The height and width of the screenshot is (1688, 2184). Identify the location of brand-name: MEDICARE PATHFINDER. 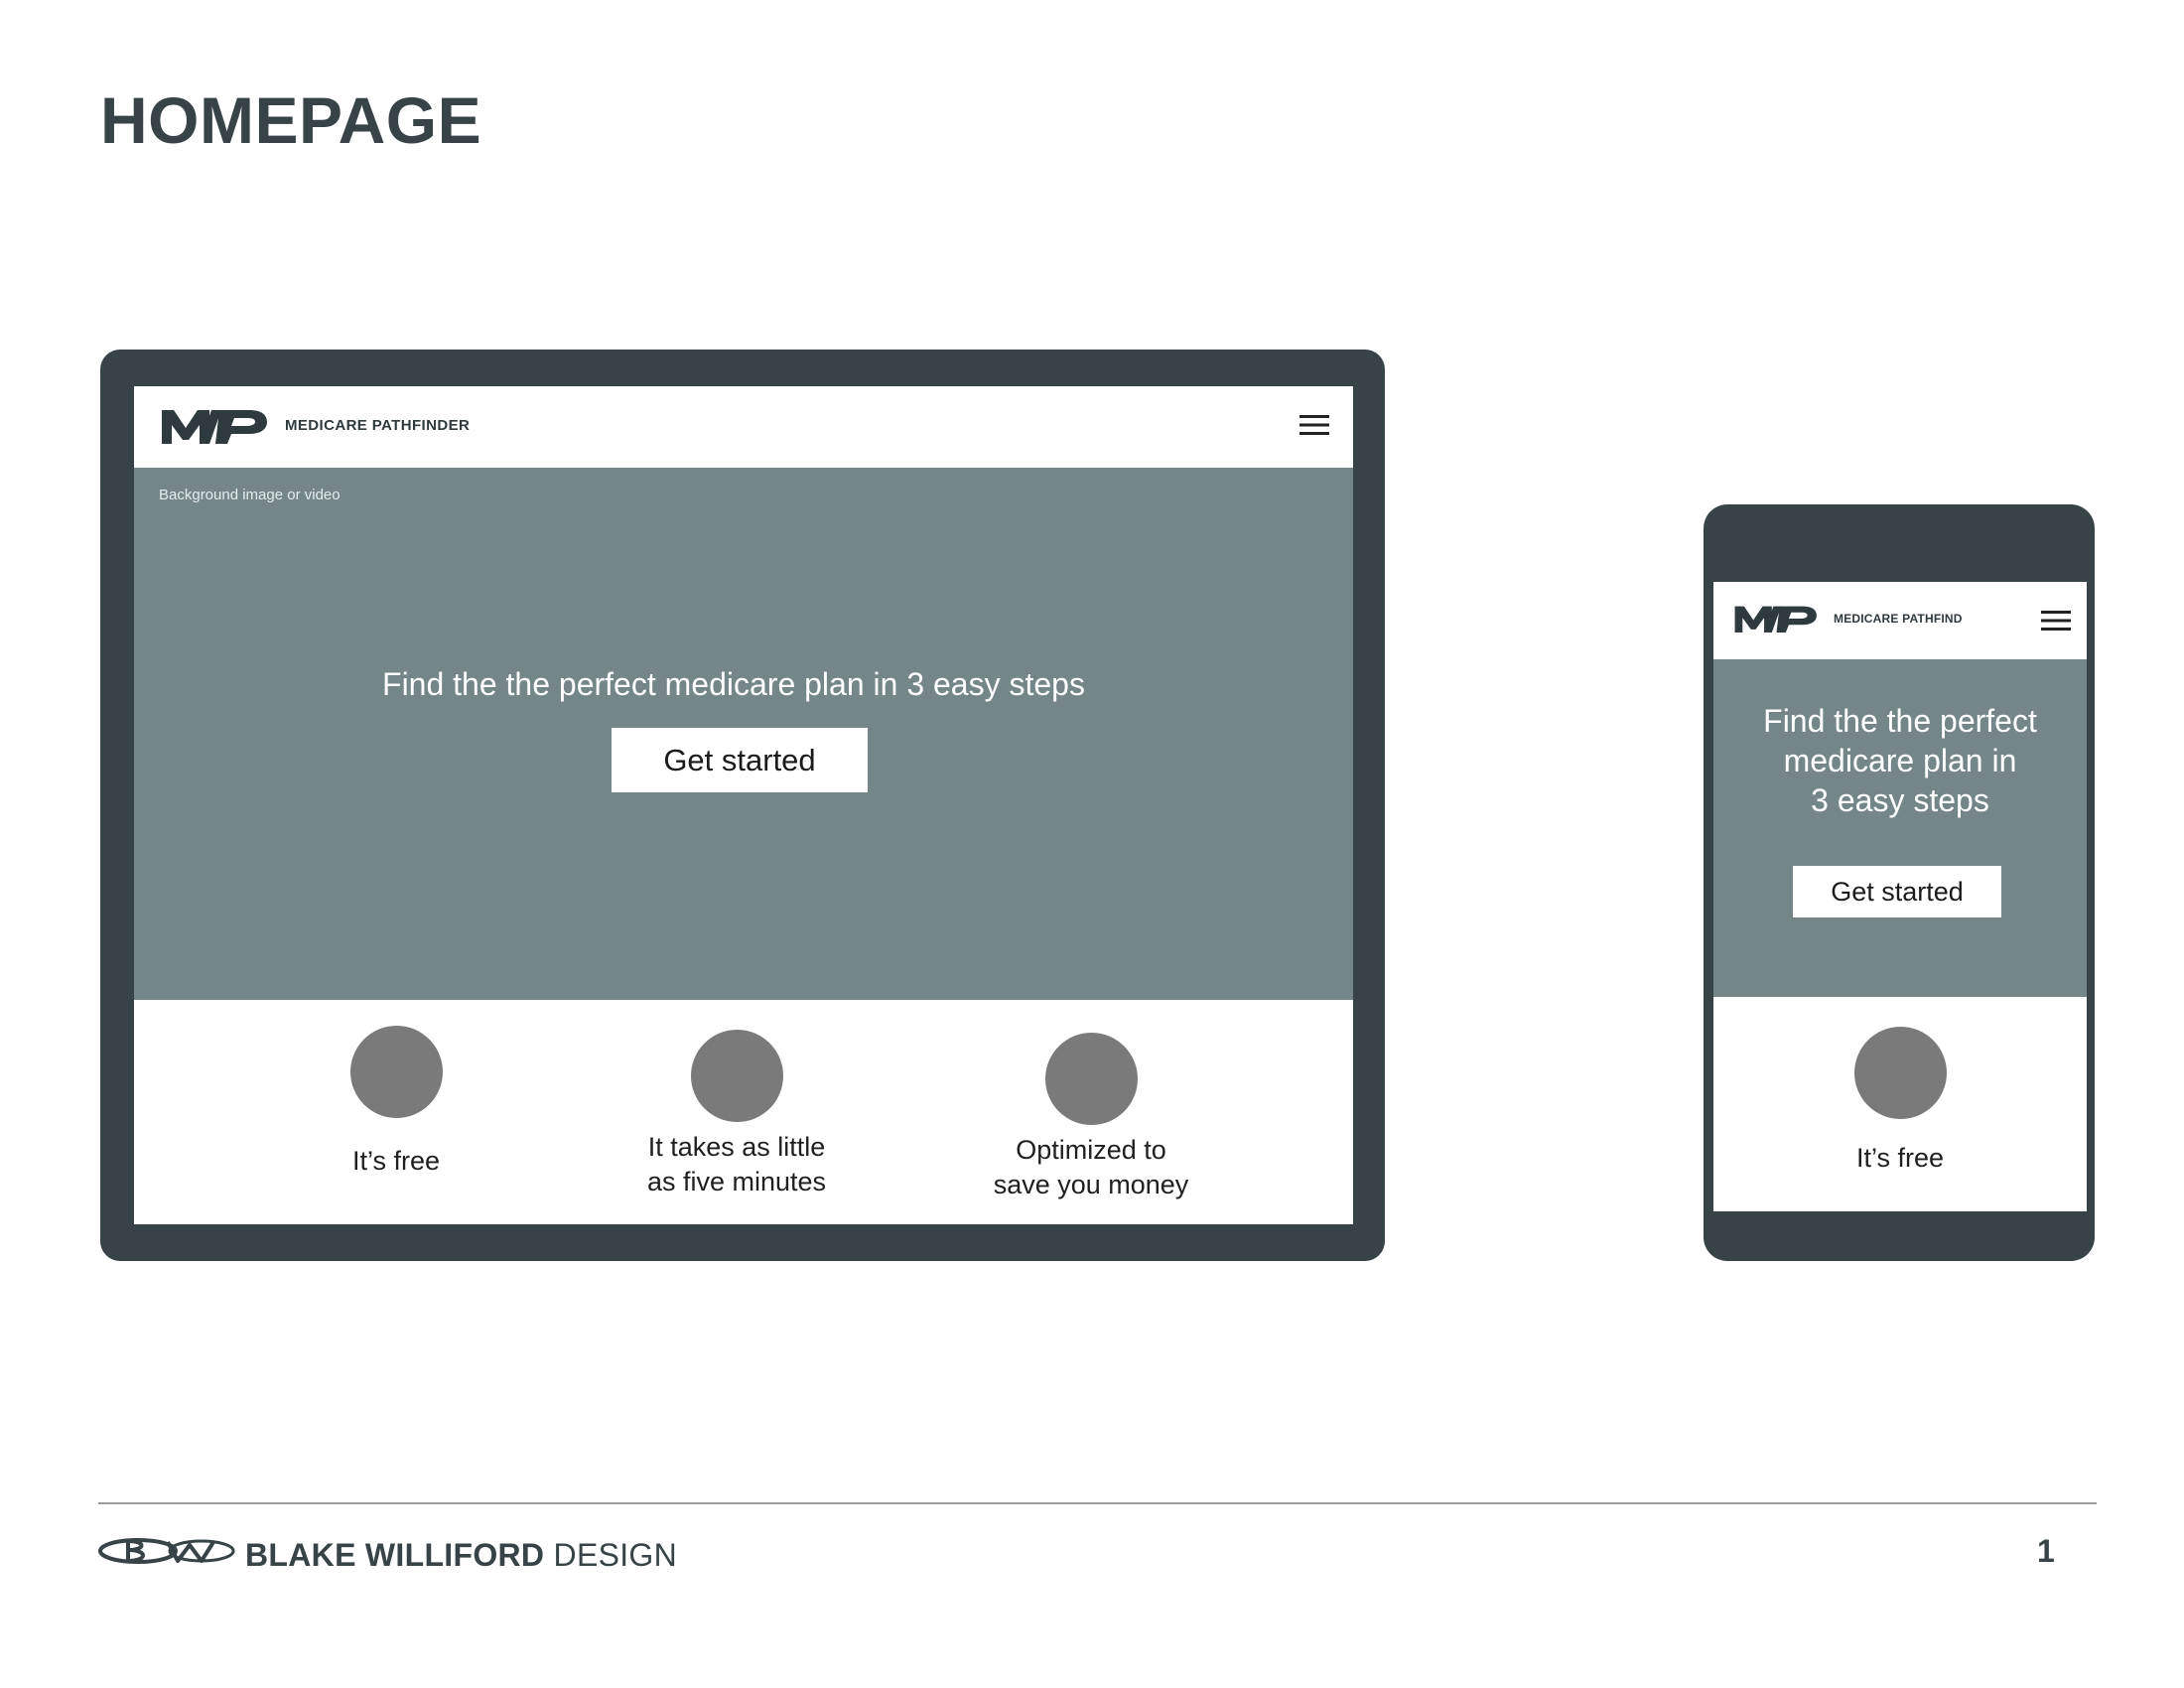
(378, 425).